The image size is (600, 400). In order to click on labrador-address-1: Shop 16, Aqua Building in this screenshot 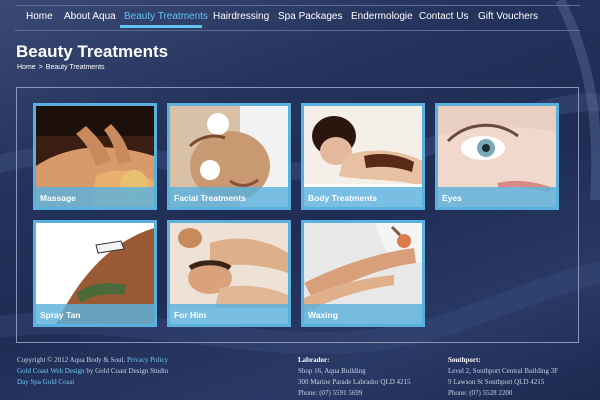, I will do `click(332, 371)`.